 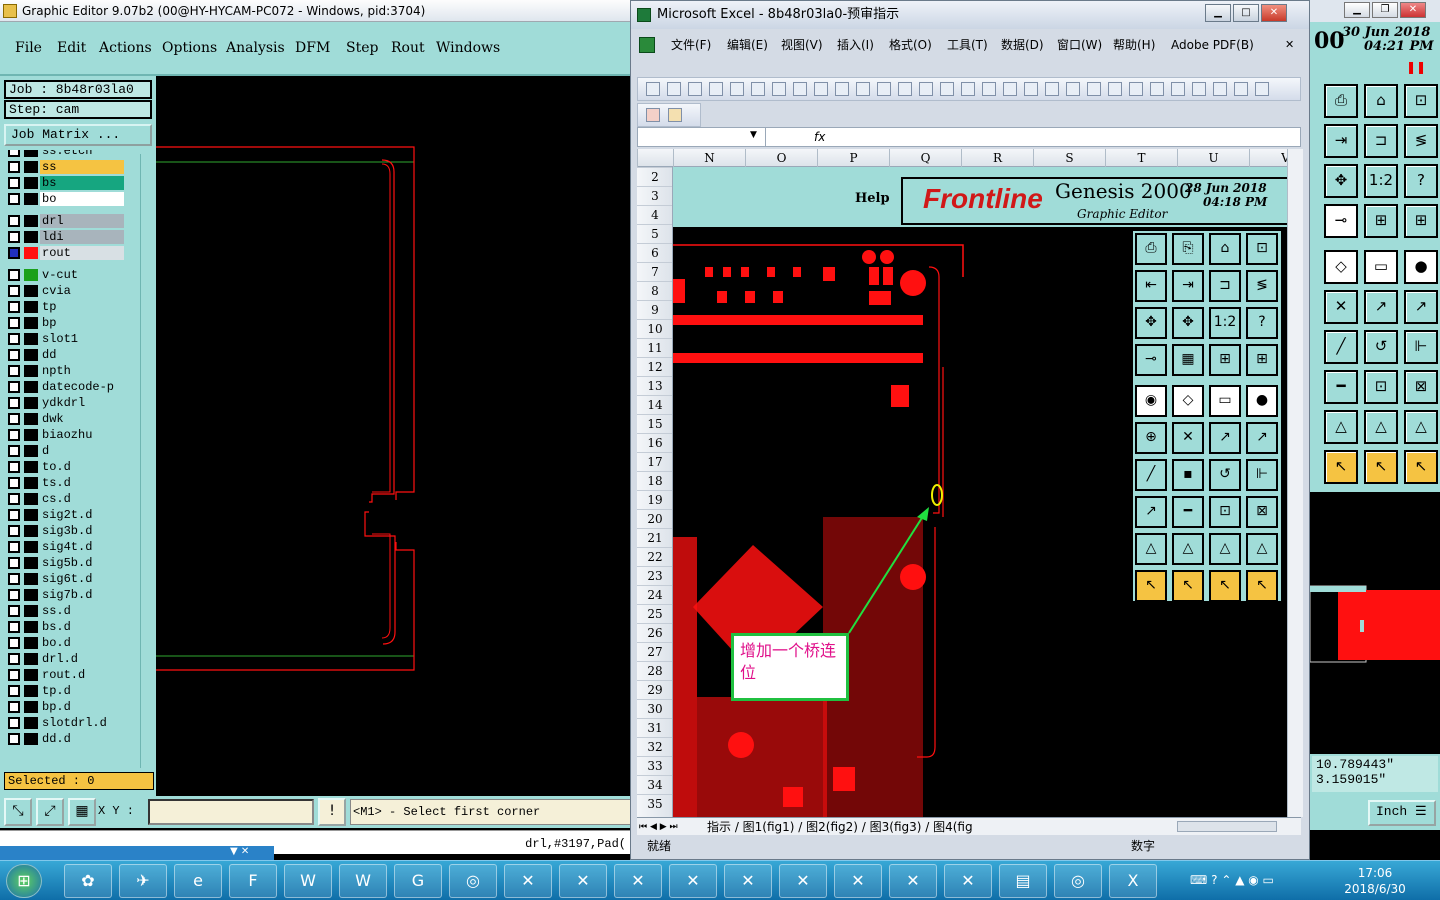 What do you see at coordinates (64, 659) in the screenshot?
I see `layer-row: drl.d` at bounding box center [64, 659].